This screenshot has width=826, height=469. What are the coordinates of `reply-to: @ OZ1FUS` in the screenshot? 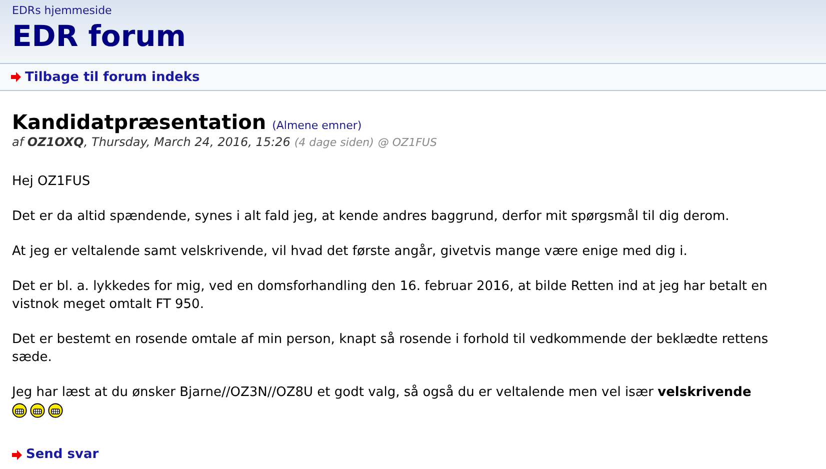 It's located at (407, 142).